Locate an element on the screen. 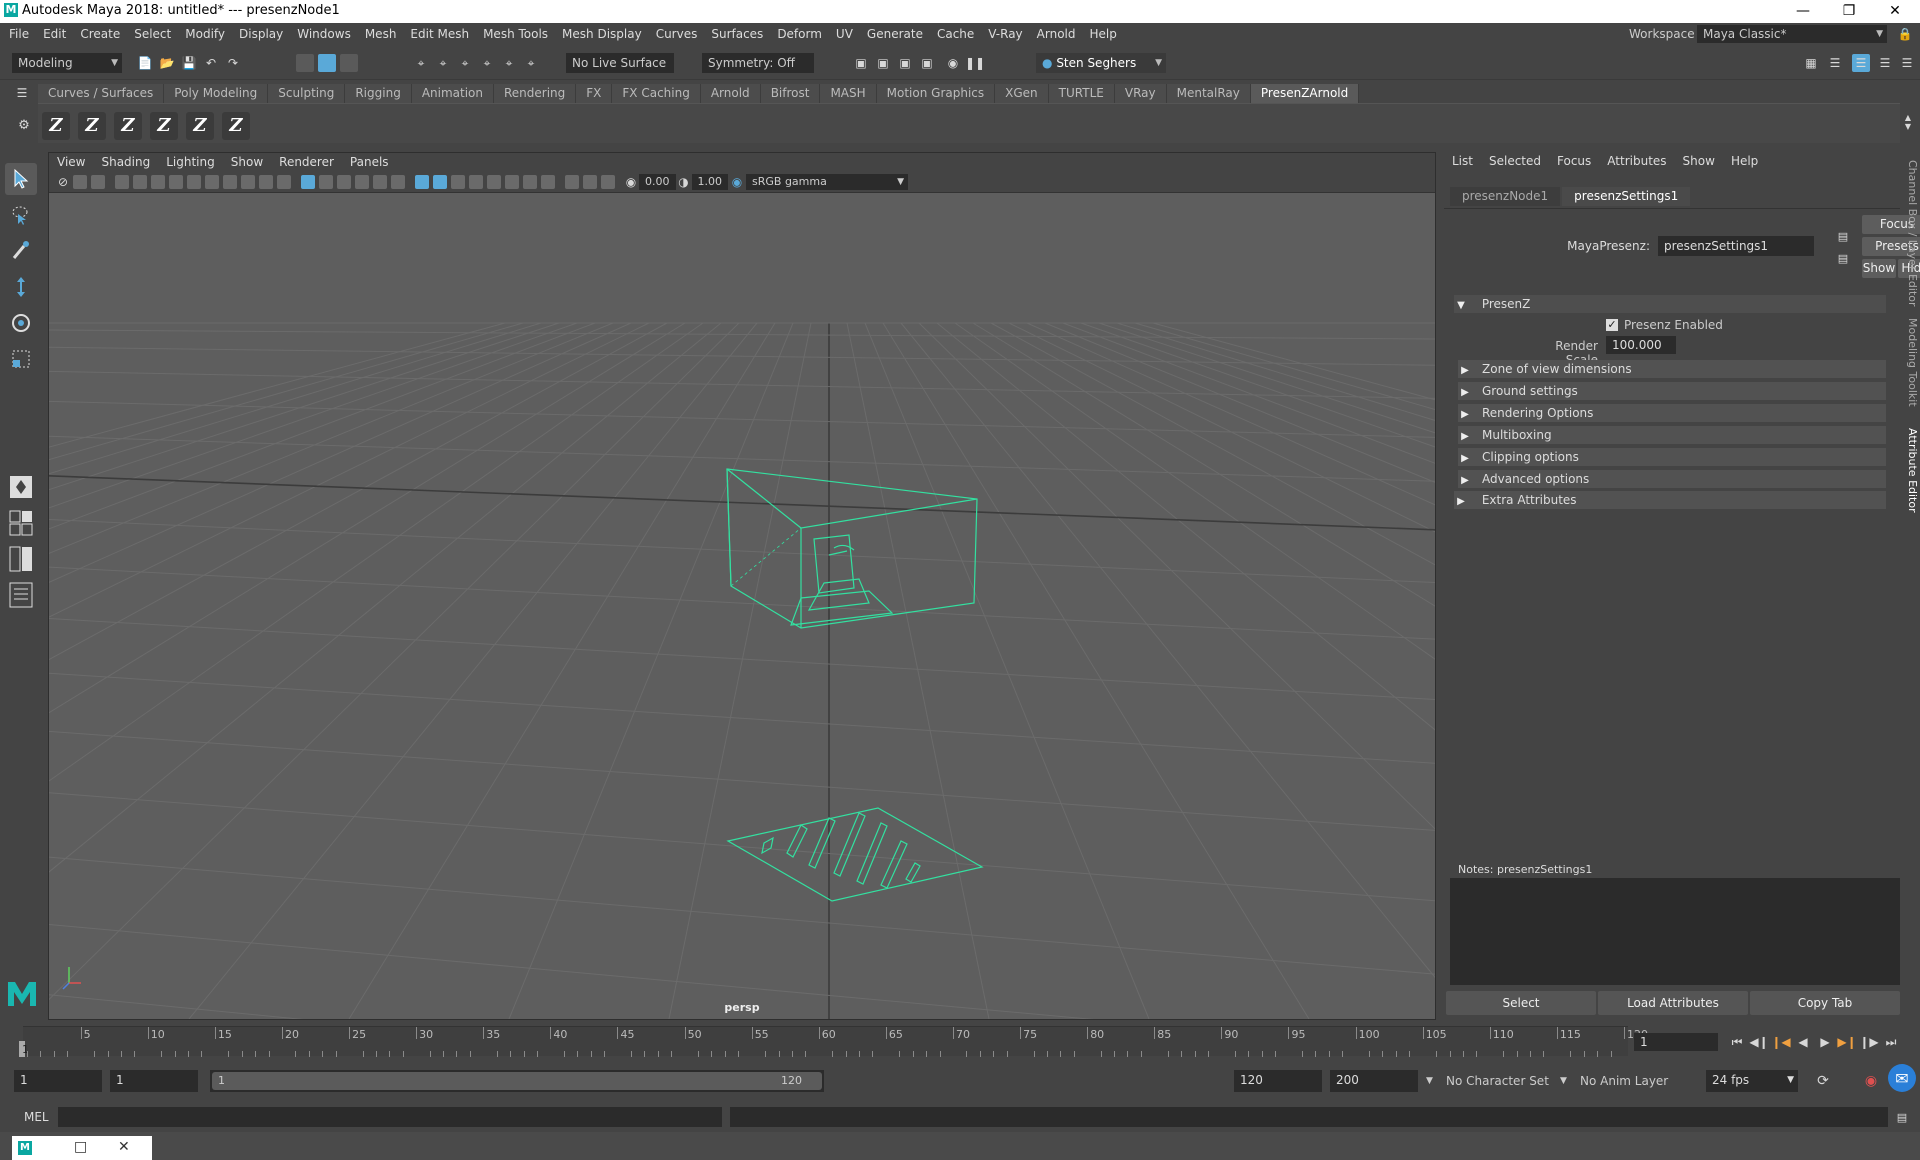 The width and height of the screenshot is (1920, 1160). select-components-icon is located at coordinates (349, 63).